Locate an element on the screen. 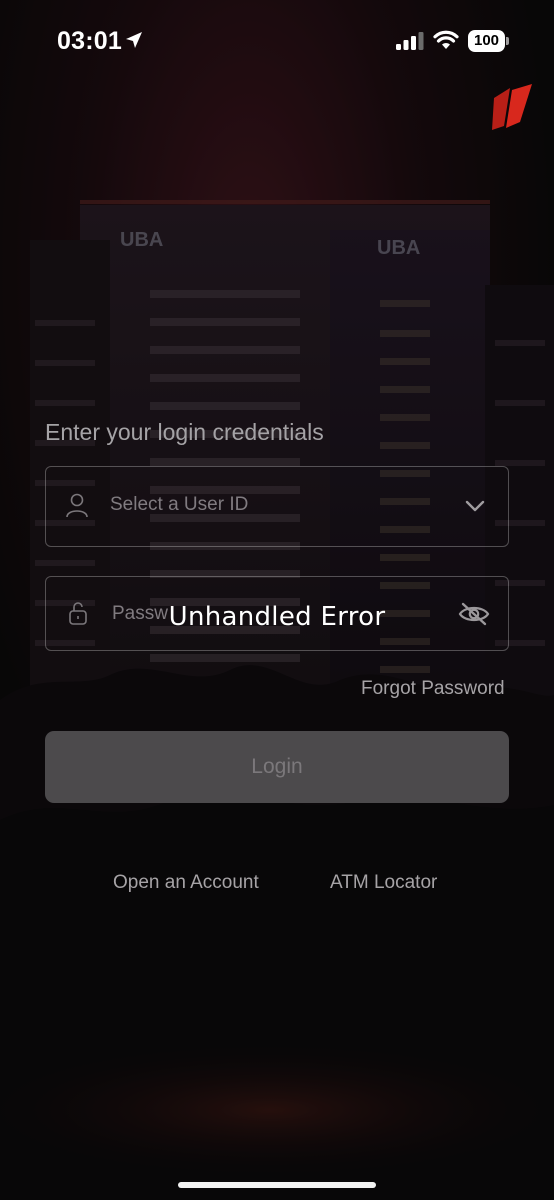  user-id-select: Select a User ID is located at coordinates (277, 506).